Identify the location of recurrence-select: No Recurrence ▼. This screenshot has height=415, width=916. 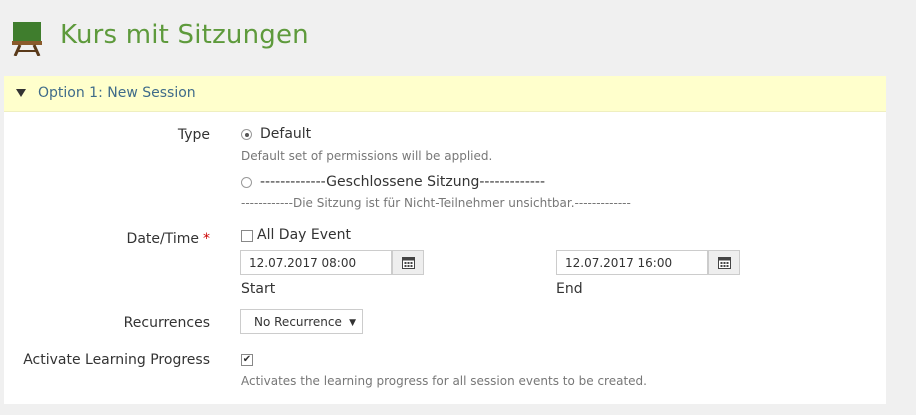
(301, 321).